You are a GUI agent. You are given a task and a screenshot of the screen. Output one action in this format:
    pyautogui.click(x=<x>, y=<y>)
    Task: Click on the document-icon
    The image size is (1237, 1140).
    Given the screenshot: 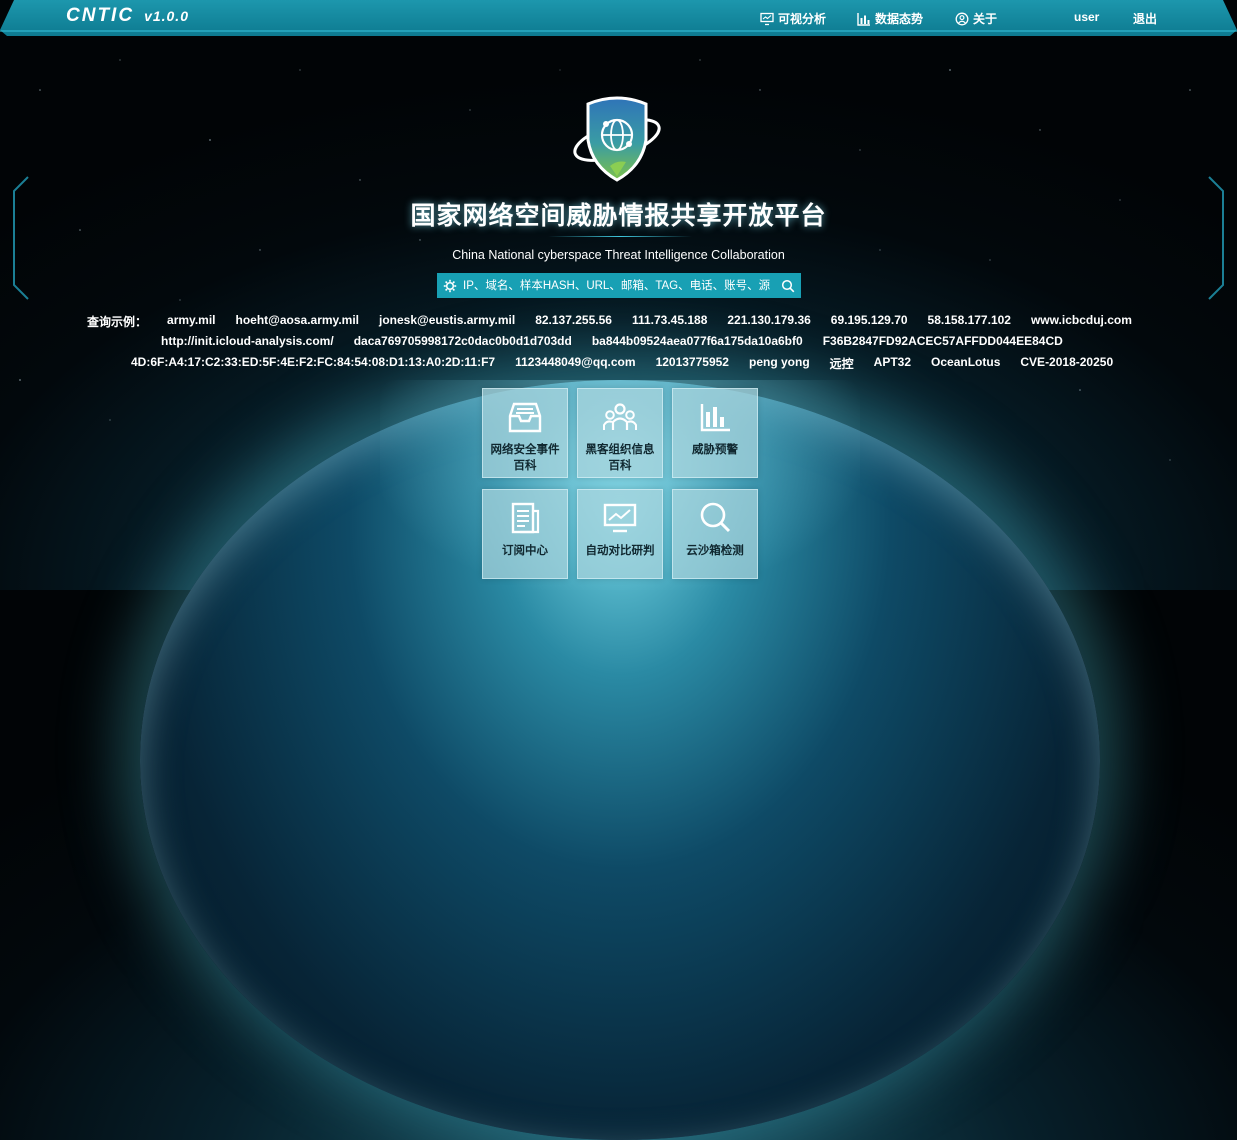 What is the action you would take?
    pyautogui.click(x=525, y=518)
    